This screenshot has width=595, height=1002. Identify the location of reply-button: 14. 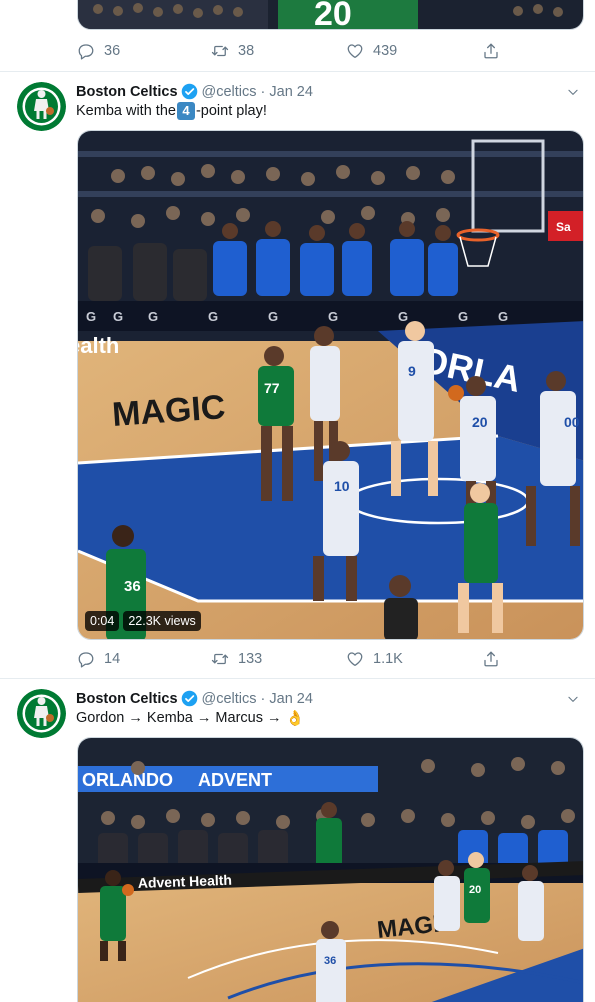
(98, 659).